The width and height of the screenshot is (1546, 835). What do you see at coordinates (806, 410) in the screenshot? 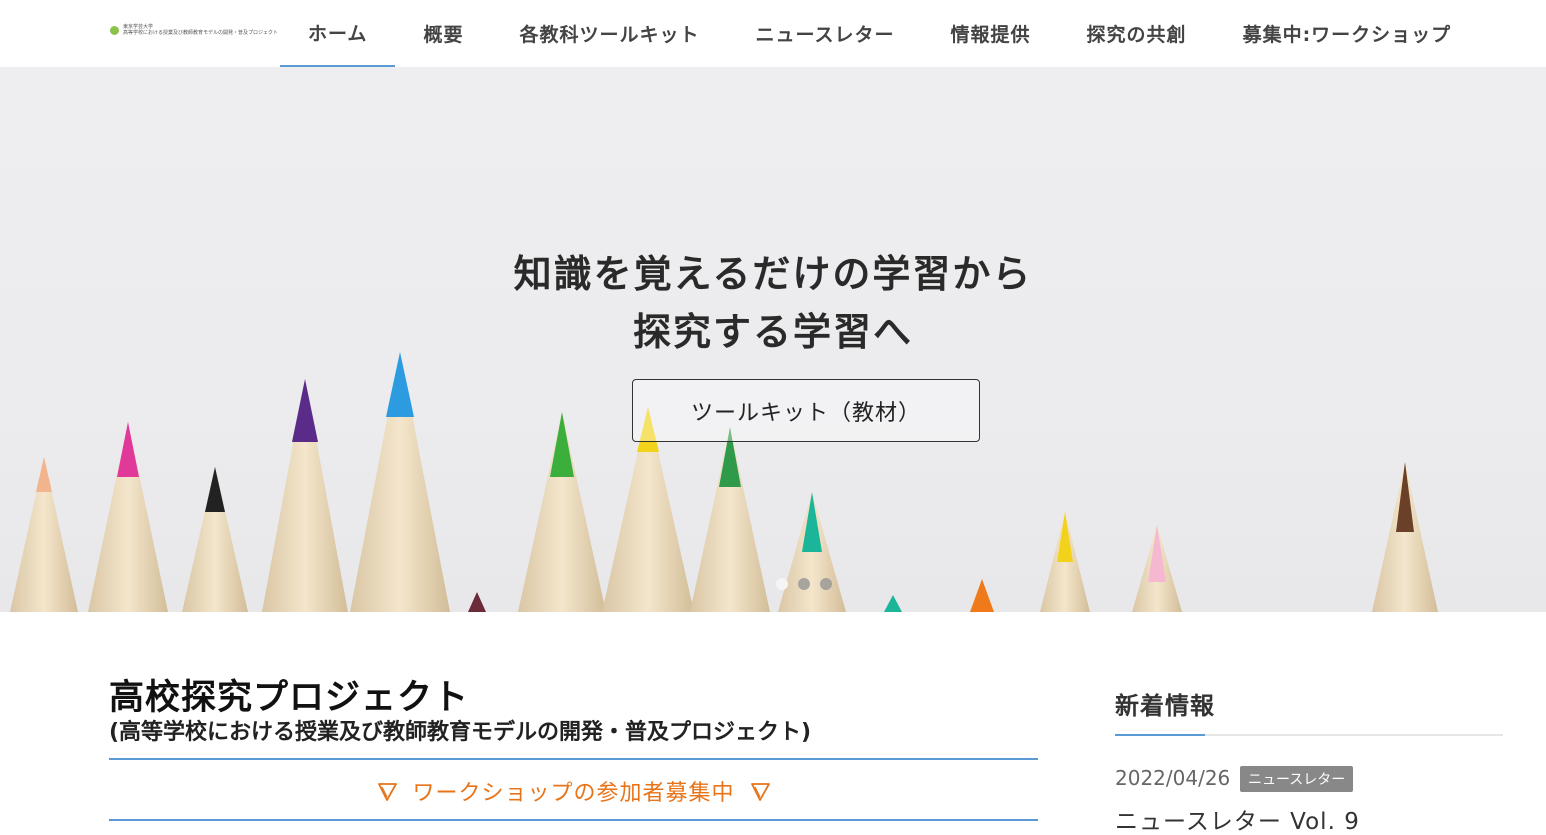
I see `toolkit-button: ツールキット（教材）` at bounding box center [806, 410].